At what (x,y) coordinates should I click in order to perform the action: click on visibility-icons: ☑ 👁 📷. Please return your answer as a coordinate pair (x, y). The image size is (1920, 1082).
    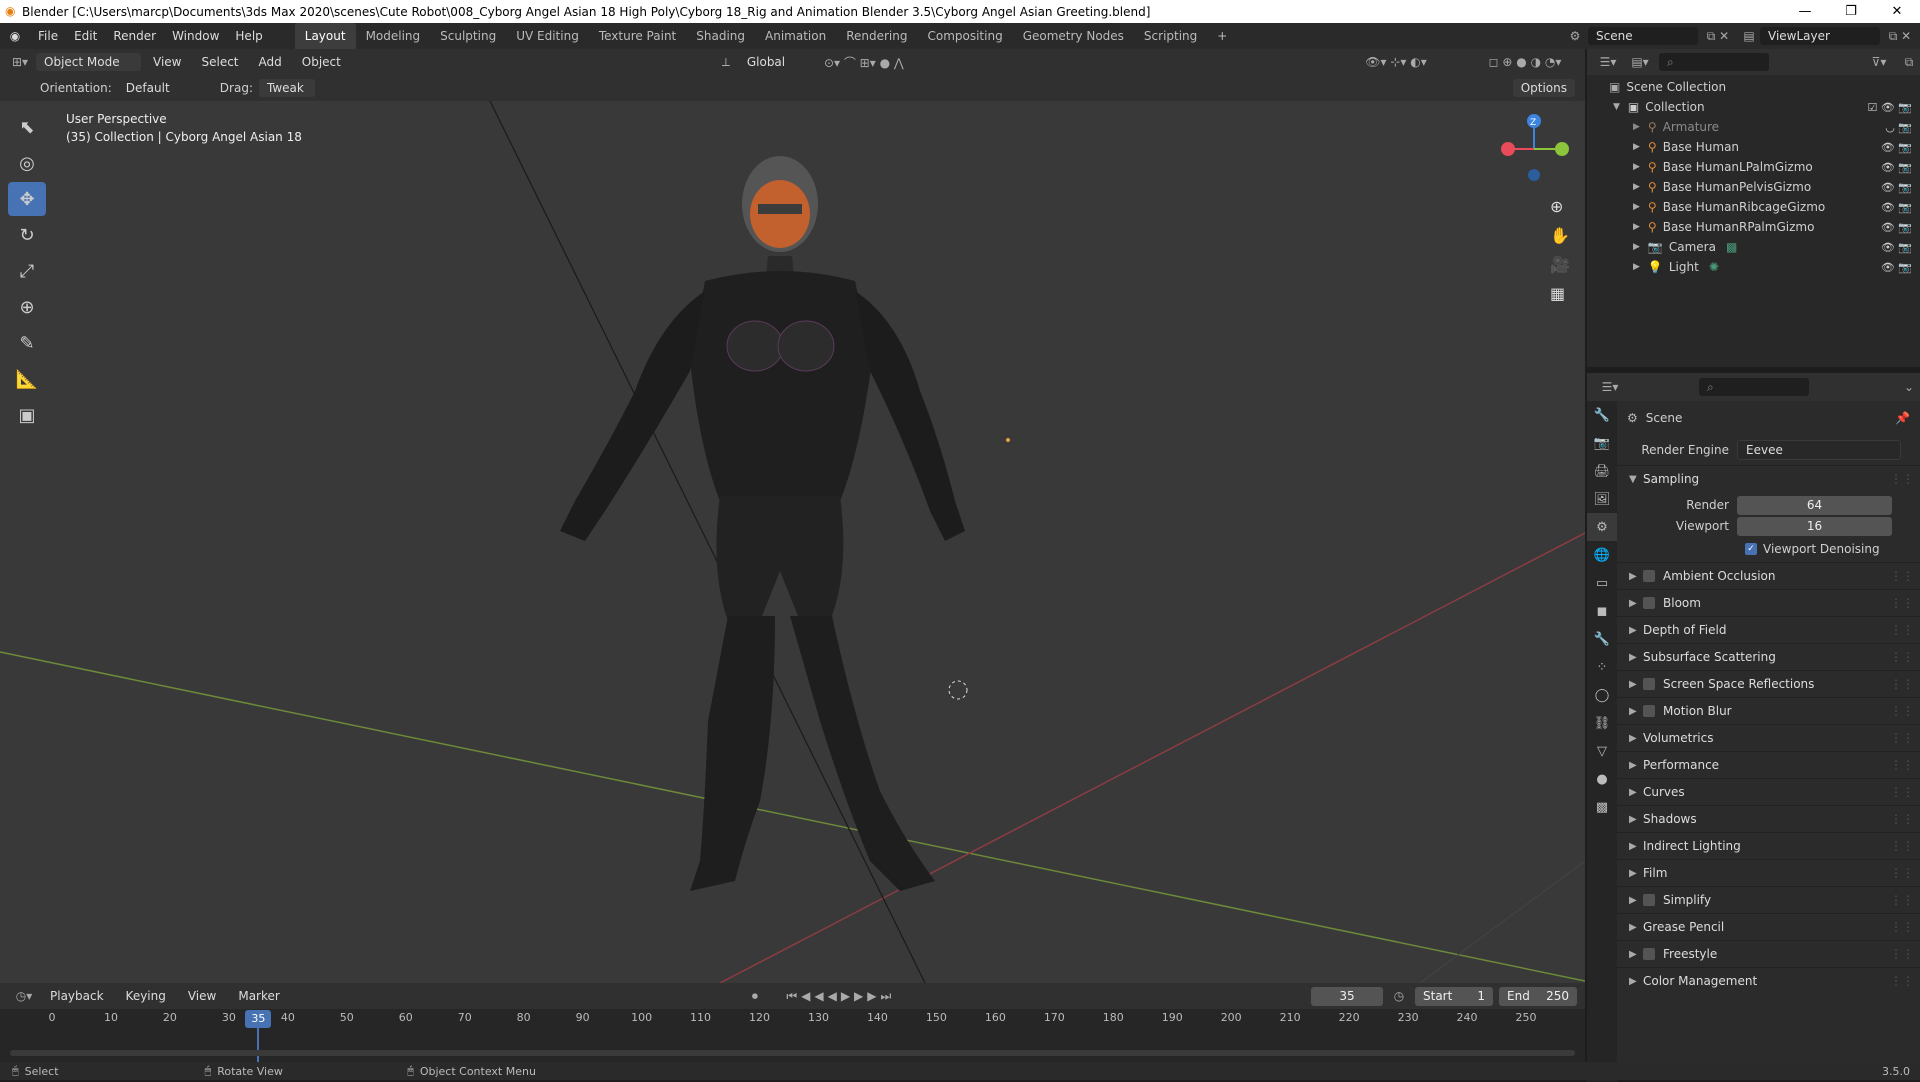
    Looking at the image, I should click on (1889, 107).